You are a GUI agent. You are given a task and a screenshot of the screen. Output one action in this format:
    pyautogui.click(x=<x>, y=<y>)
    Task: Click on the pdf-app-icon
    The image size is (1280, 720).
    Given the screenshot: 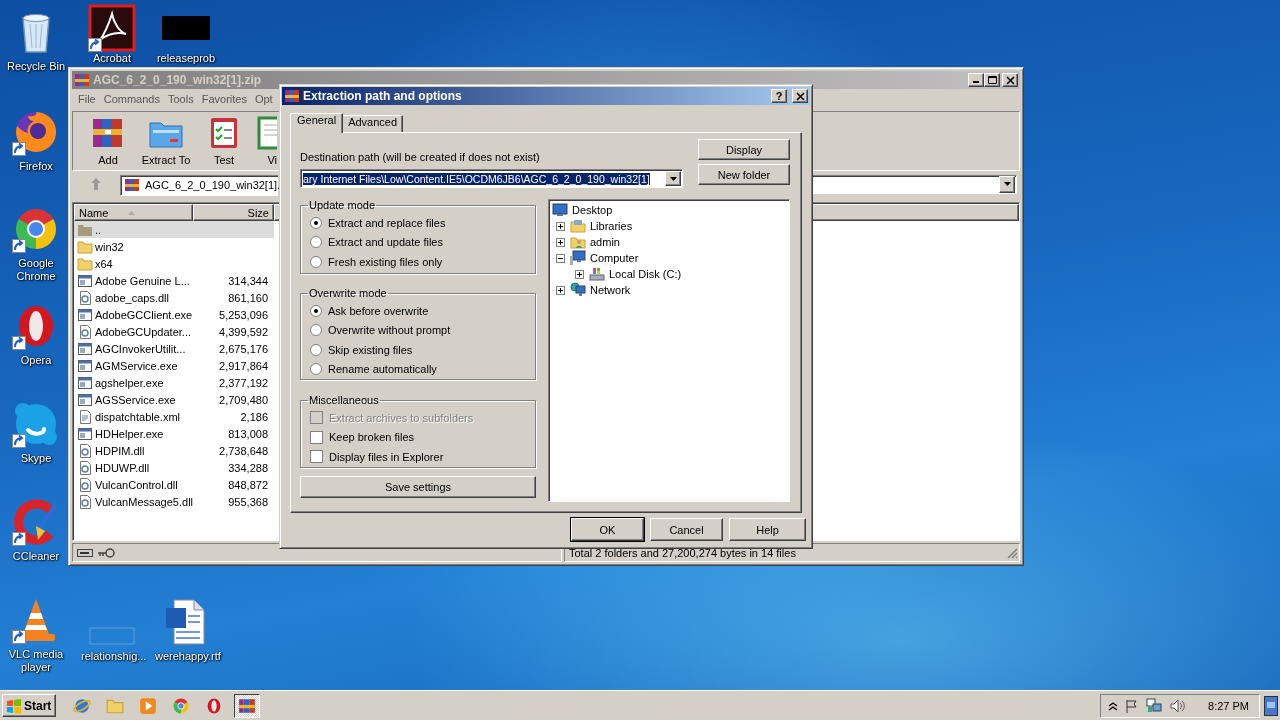 What is the action you would take?
    pyautogui.click(x=112, y=28)
    